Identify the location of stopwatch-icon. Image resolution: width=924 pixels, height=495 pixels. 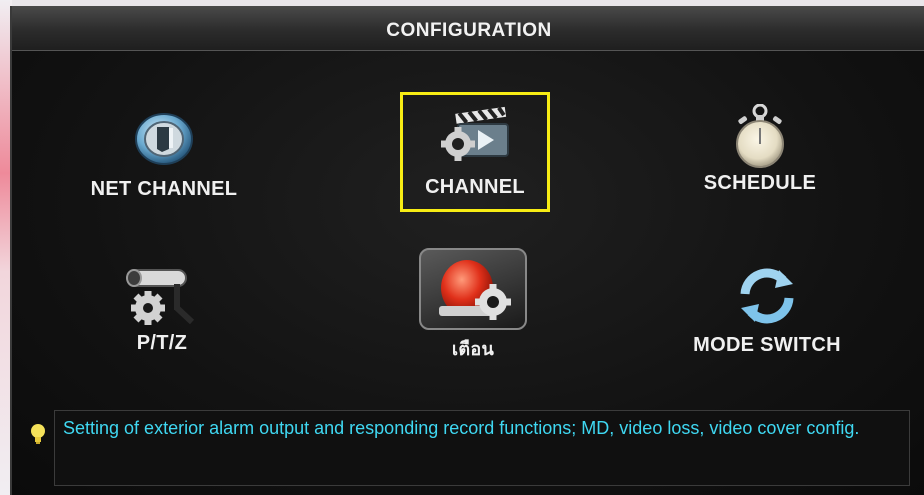
(760, 136).